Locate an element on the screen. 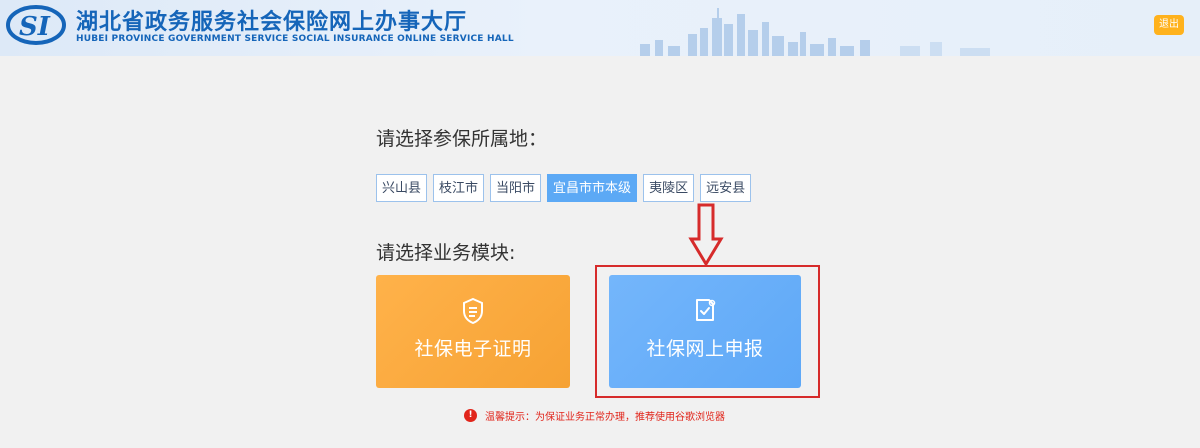  down-arrow-annotation is located at coordinates (706, 235).